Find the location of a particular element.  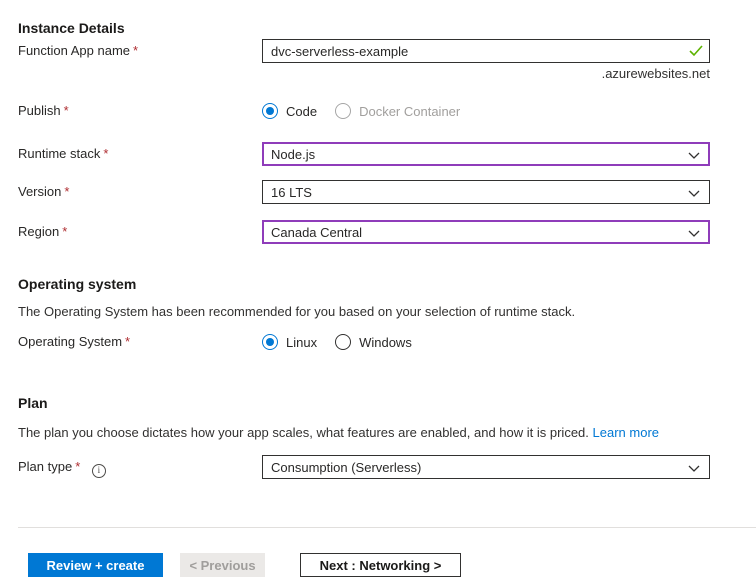

plan-type-value: Consumption (Serverless) is located at coordinates (346, 467).